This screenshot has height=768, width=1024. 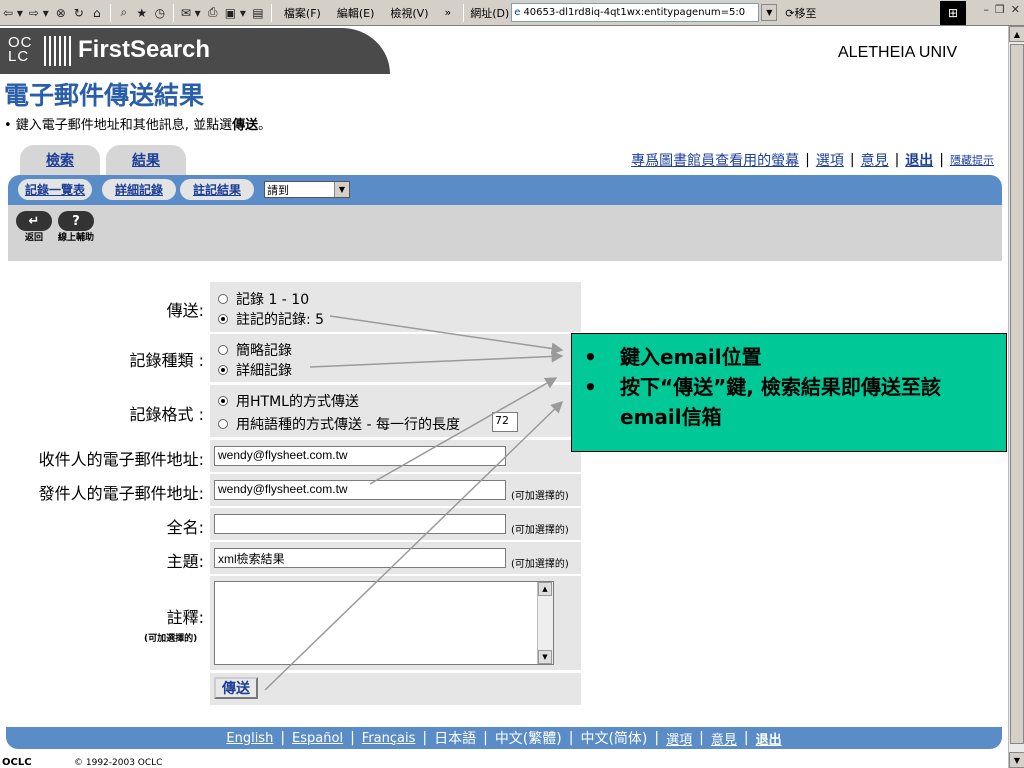 I want to click on format-plain-label: 用純語種的方式傳送 - 每一行的長度, so click(x=348, y=425).